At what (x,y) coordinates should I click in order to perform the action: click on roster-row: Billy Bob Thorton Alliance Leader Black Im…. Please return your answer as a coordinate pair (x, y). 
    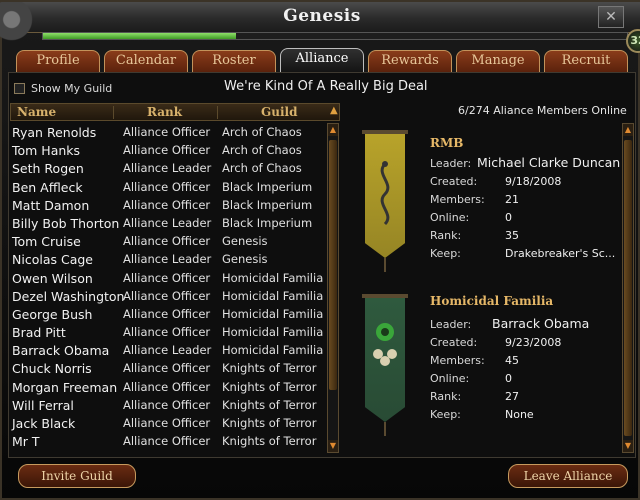
    Looking at the image, I should click on (168, 223).